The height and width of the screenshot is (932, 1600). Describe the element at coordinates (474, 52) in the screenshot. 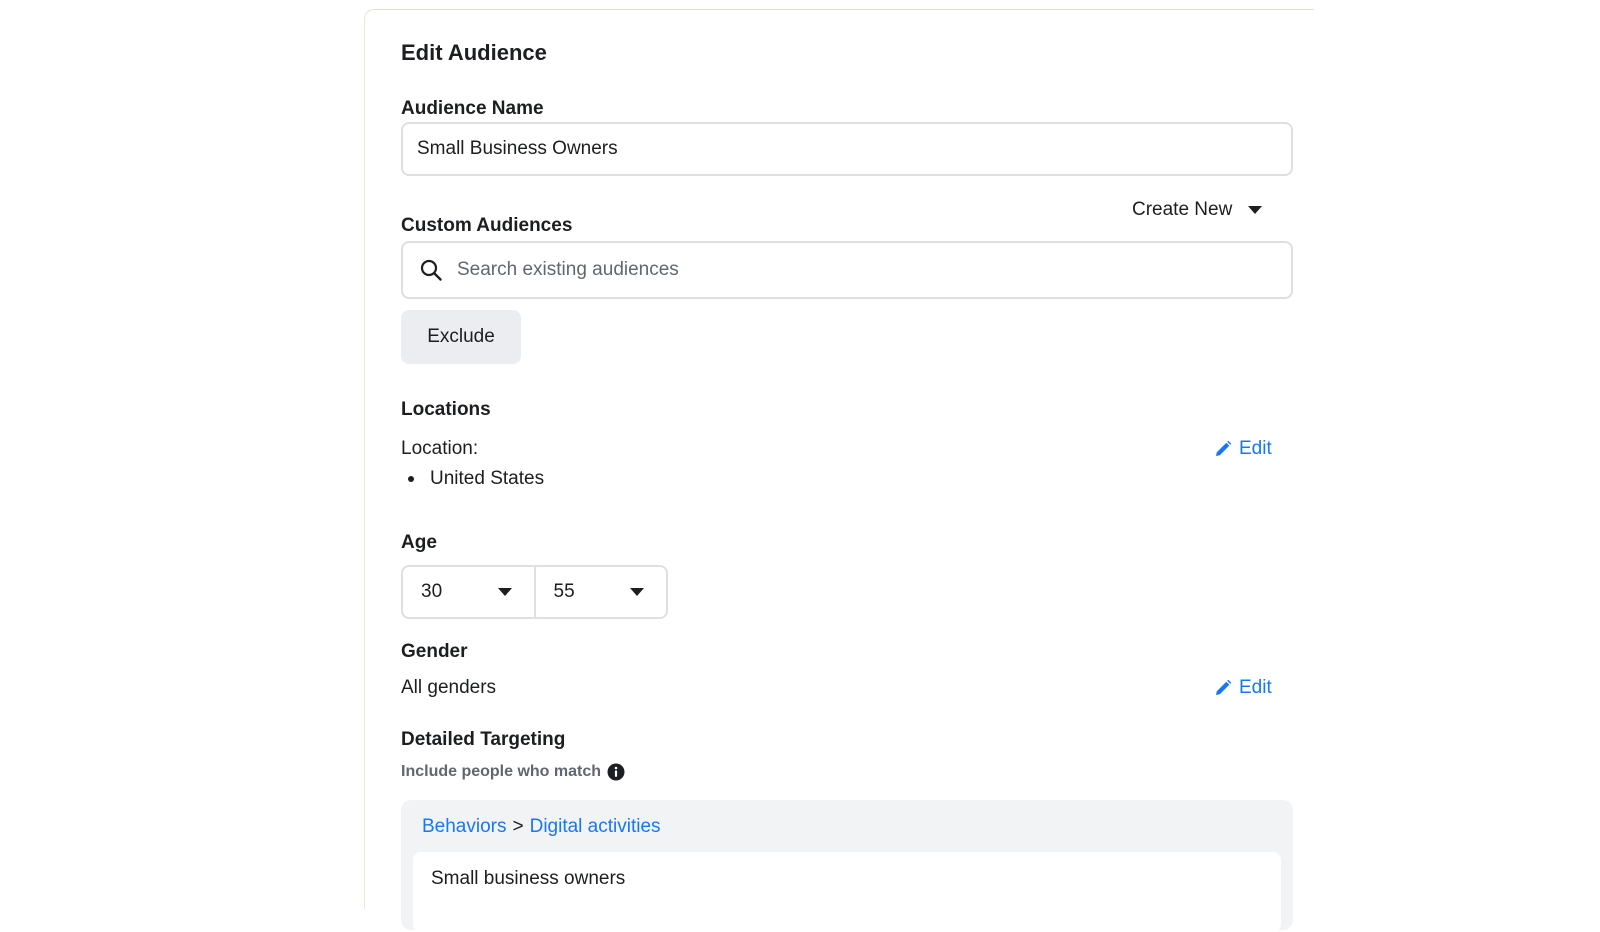

I see `panel-title: Edit Audience` at that location.